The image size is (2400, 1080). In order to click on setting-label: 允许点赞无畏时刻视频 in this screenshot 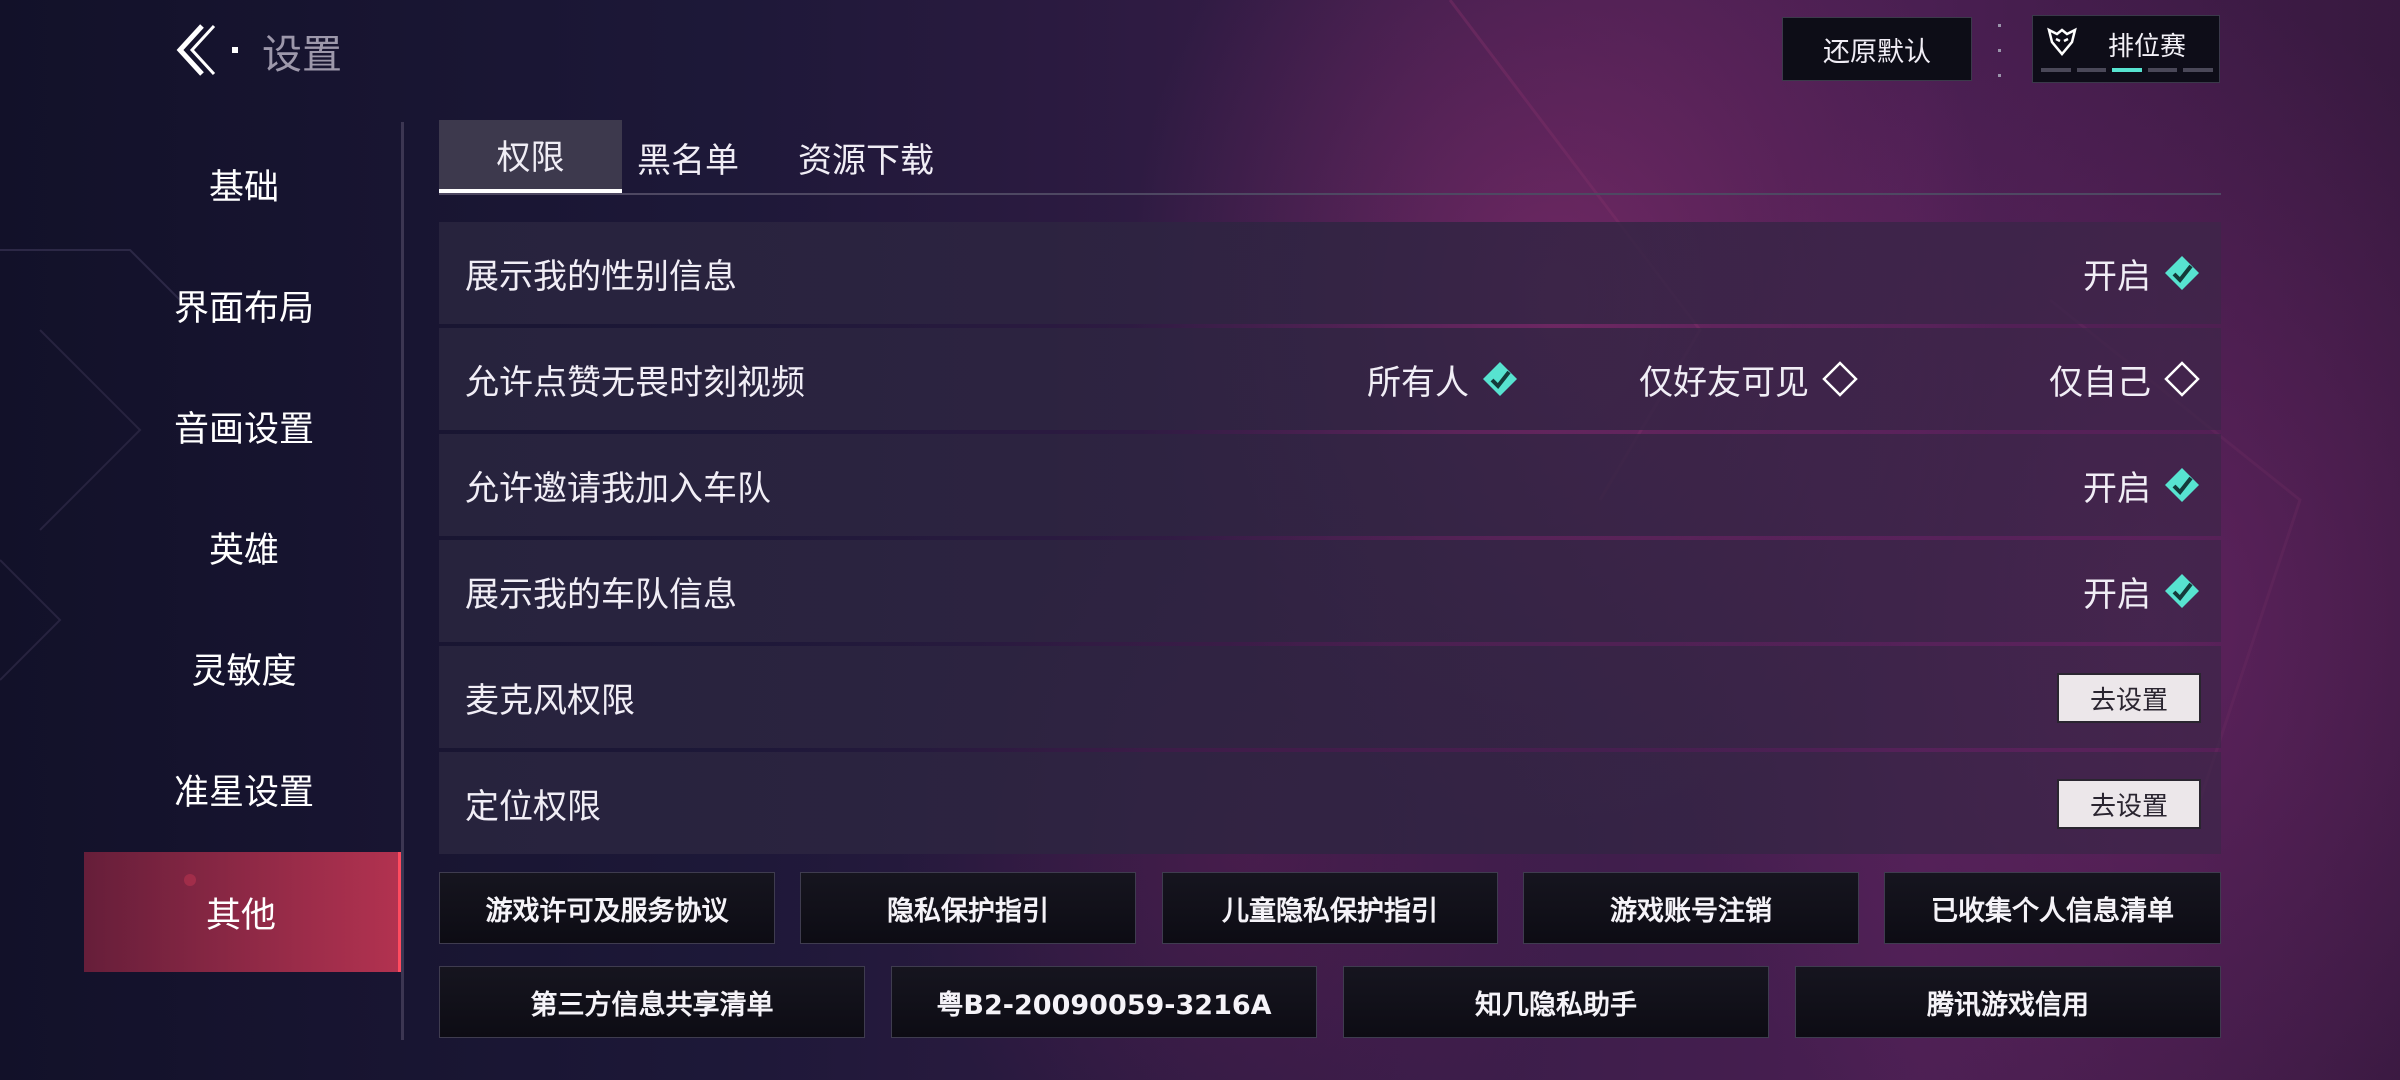, I will do `click(635, 382)`.